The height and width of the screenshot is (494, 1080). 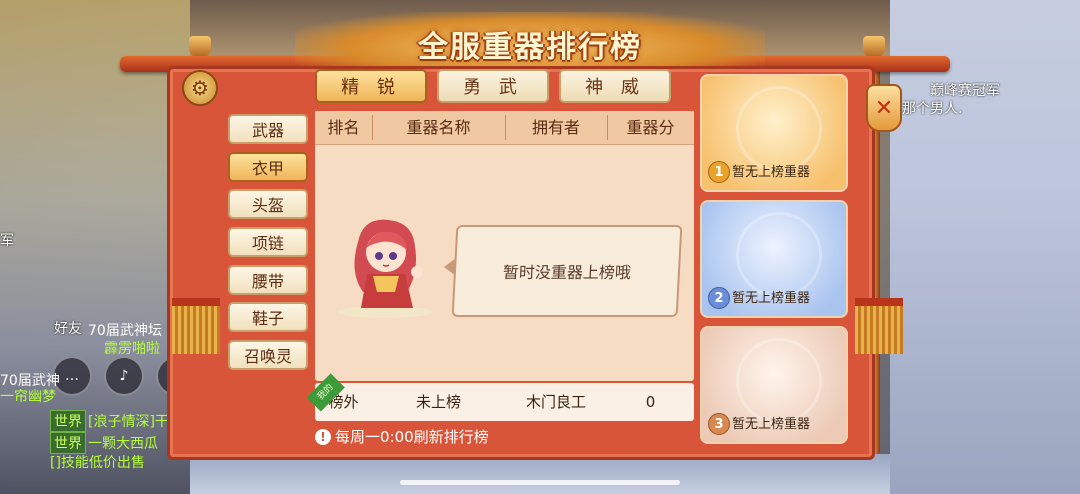 I want to click on podium-card-1: 1 暂无上榜重器, so click(x=774, y=133).